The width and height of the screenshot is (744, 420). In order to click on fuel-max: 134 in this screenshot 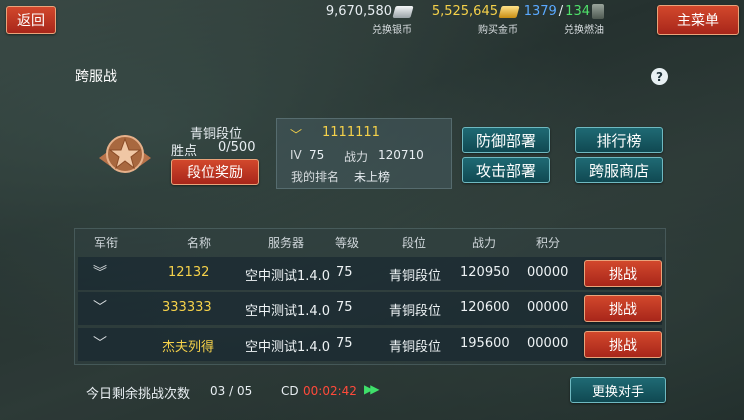, I will do `click(577, 11)`.